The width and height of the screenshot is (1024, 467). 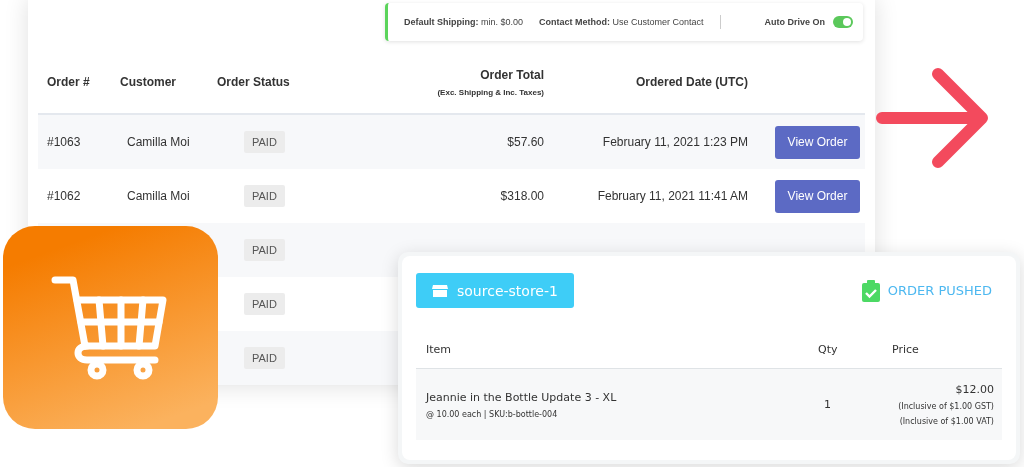 What do you see at coordinates (828, 349) in the screenshot?
I see `column-header: Qty` at bounding box center [828, 349].